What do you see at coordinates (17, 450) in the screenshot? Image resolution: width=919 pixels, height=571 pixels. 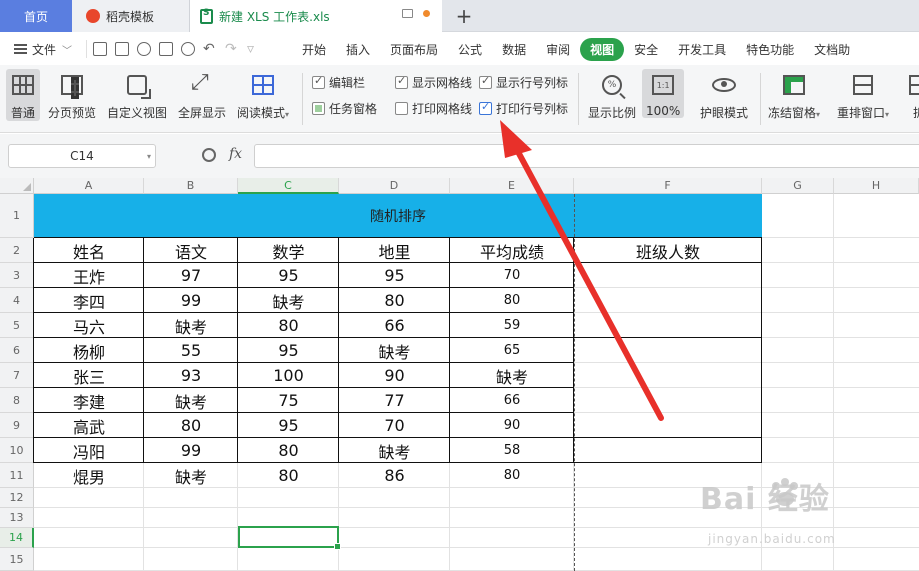 I see `row-header-10: 10` at bounding box center [17, 450].